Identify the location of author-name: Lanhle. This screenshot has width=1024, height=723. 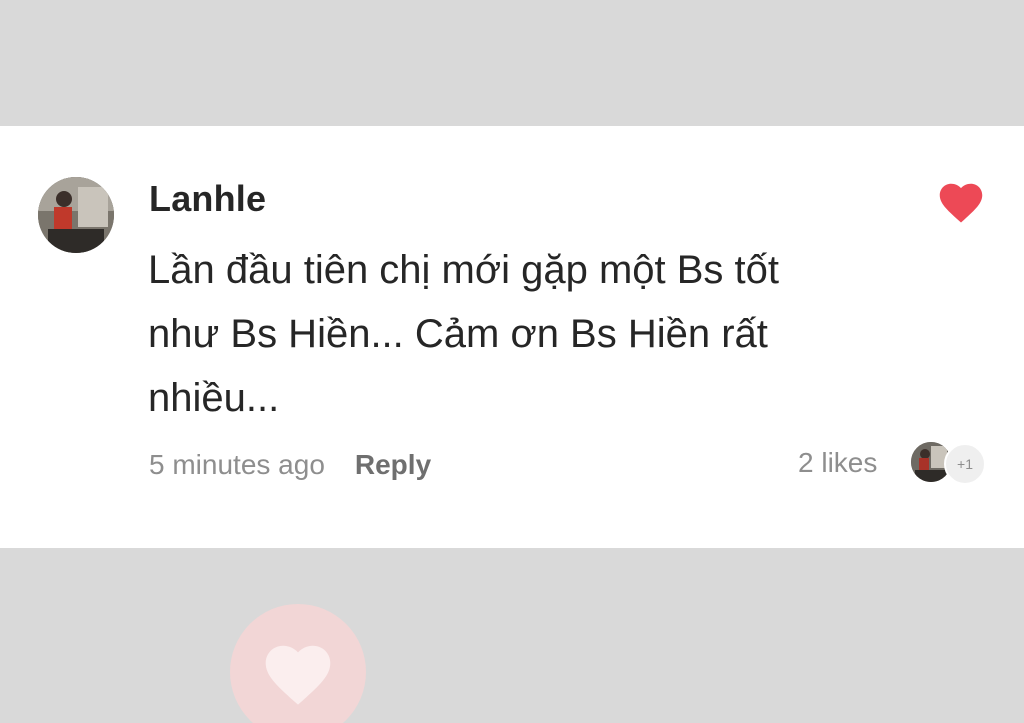
(207, 199).